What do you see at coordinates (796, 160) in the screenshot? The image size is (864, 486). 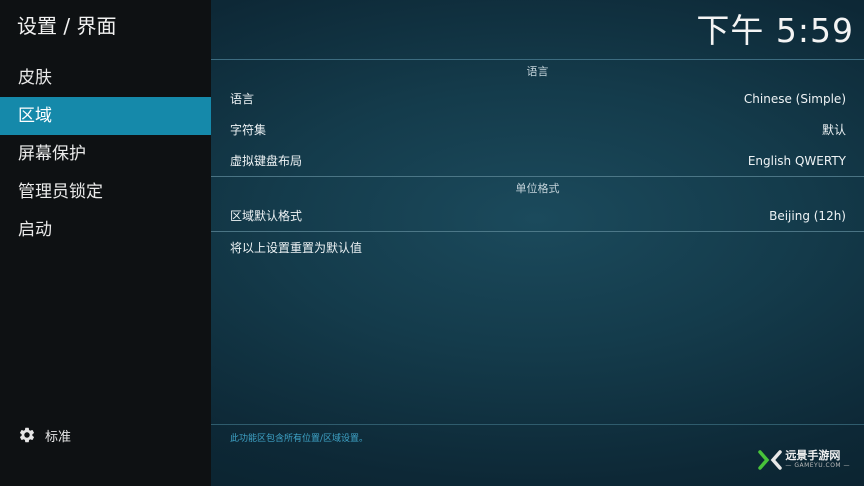 I see `setting-value: English QWERTY` at bounding box center [796, 160].